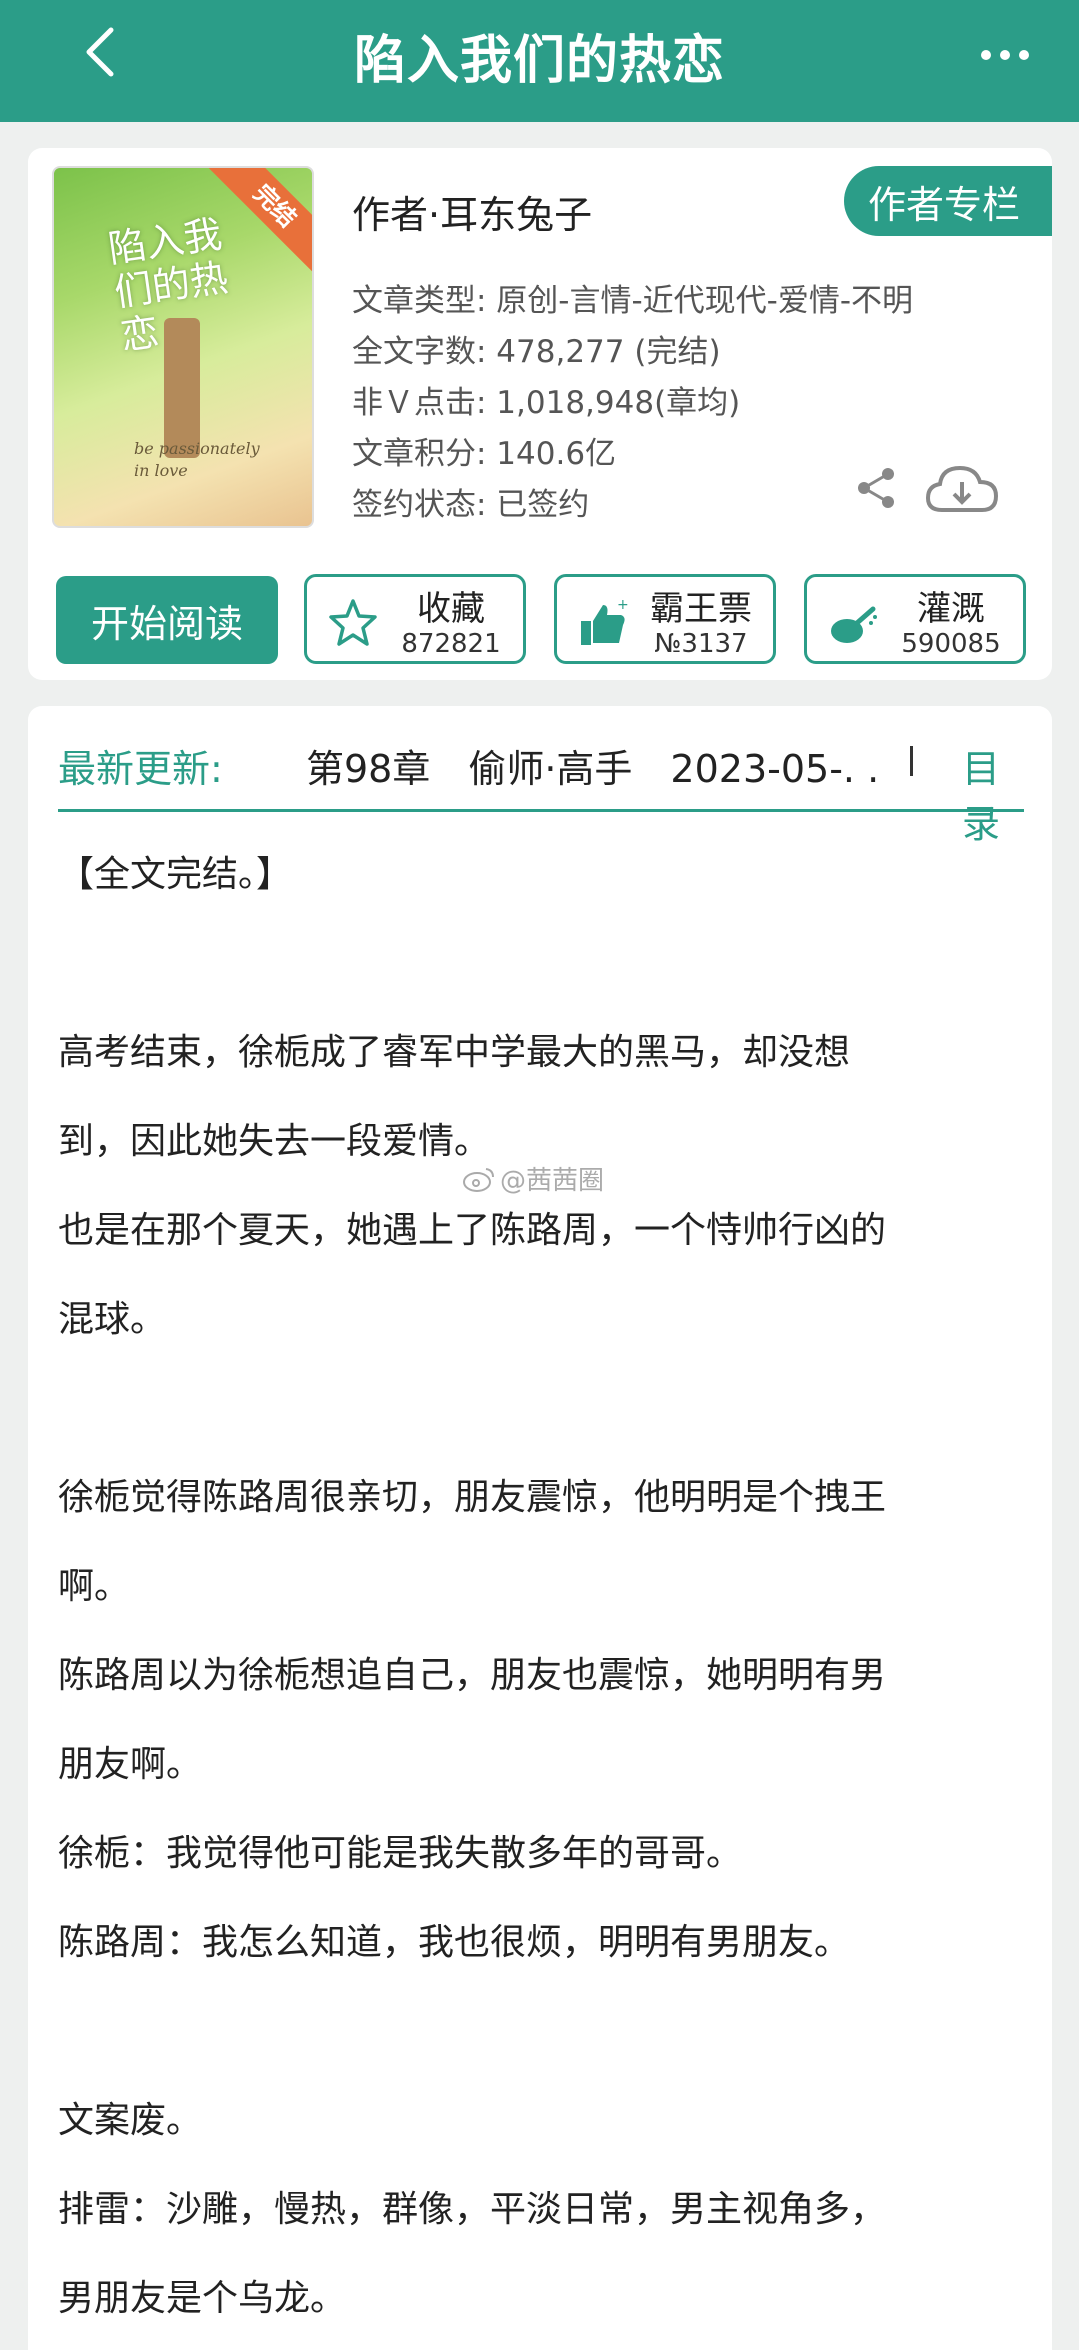  I want to click on book-cover: 陷入我们的热恋 be passionately in love 完结, so click(183, 347).